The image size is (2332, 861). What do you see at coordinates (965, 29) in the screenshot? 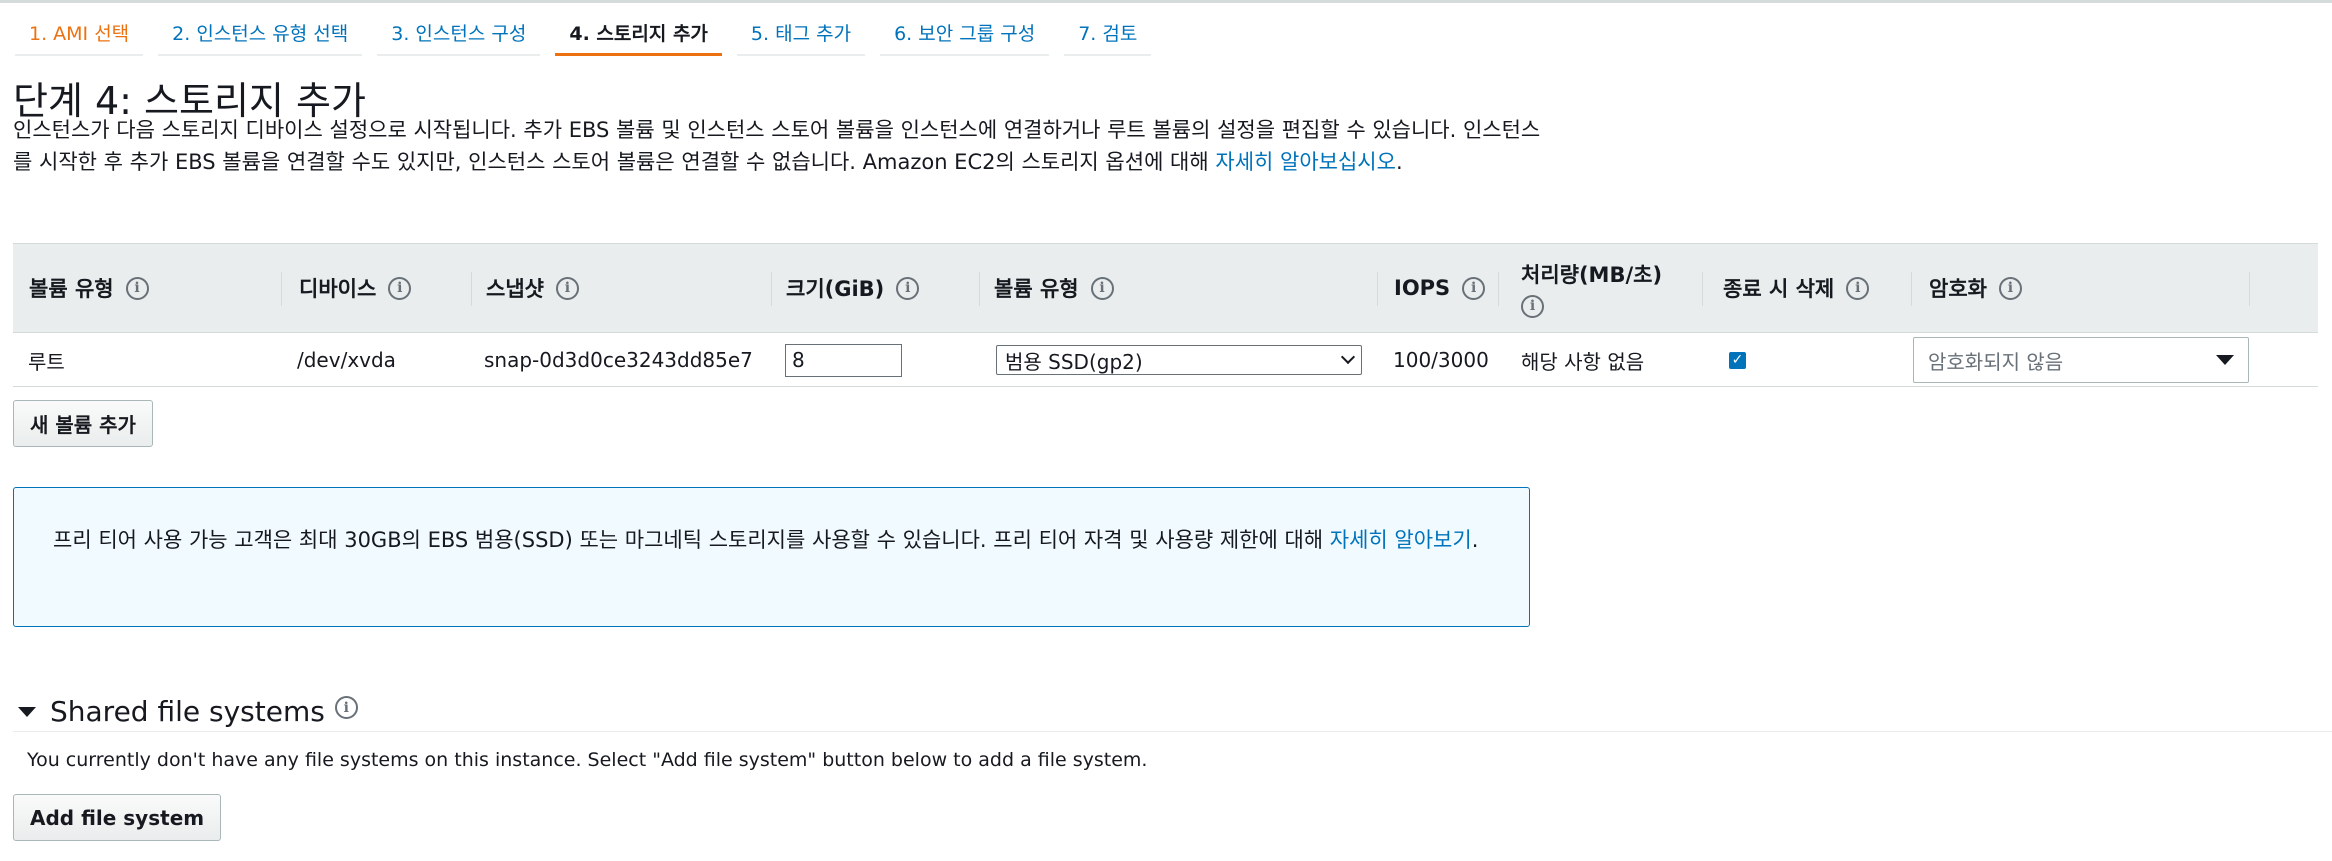
I see `tab-security-group: 6. 보안 그룹 구성` at bounding box center [965, 29].